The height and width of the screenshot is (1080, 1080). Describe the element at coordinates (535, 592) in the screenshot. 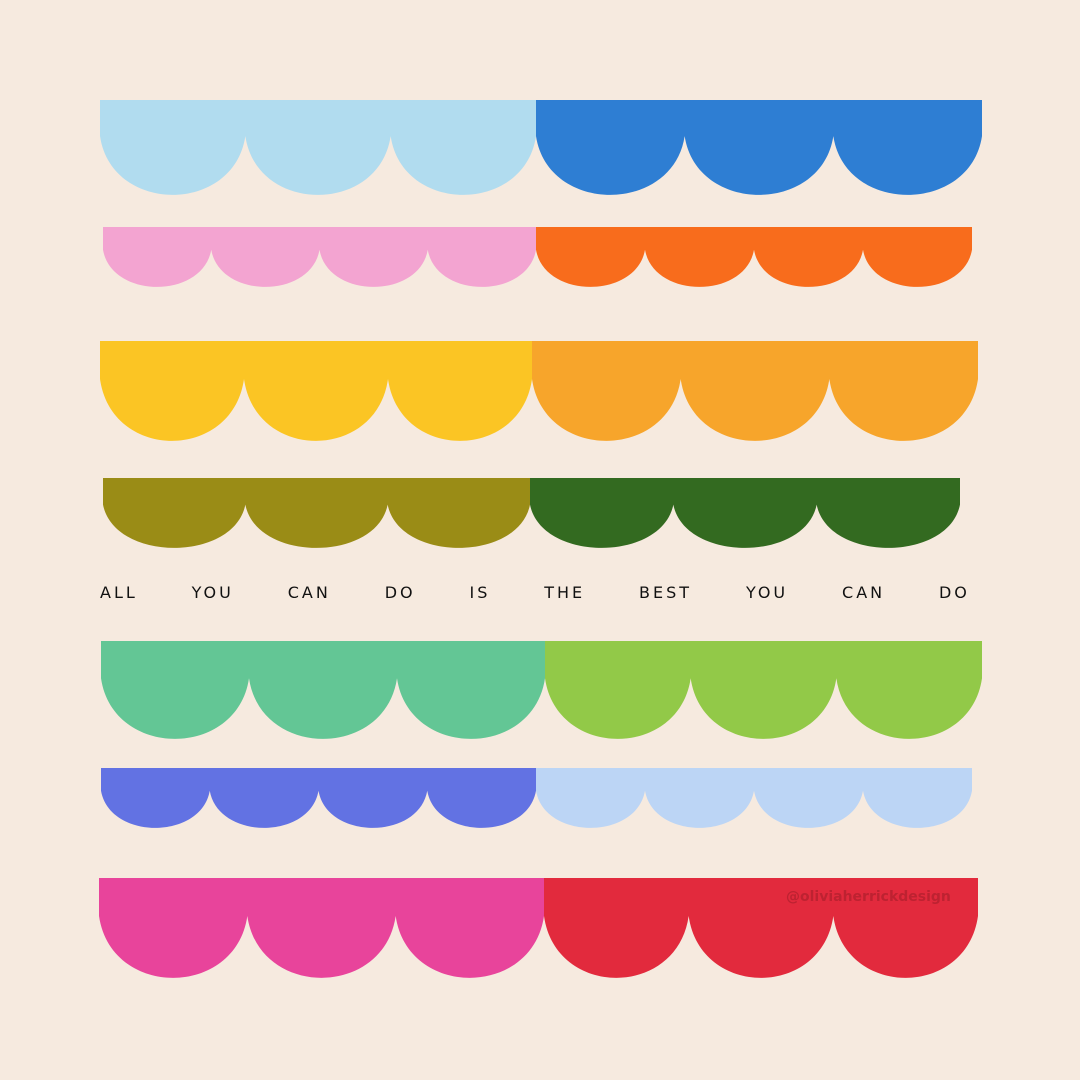

I see `quote-text: ALL YOU CAN DO IS THE BEST YOU CAN DO` at that location.